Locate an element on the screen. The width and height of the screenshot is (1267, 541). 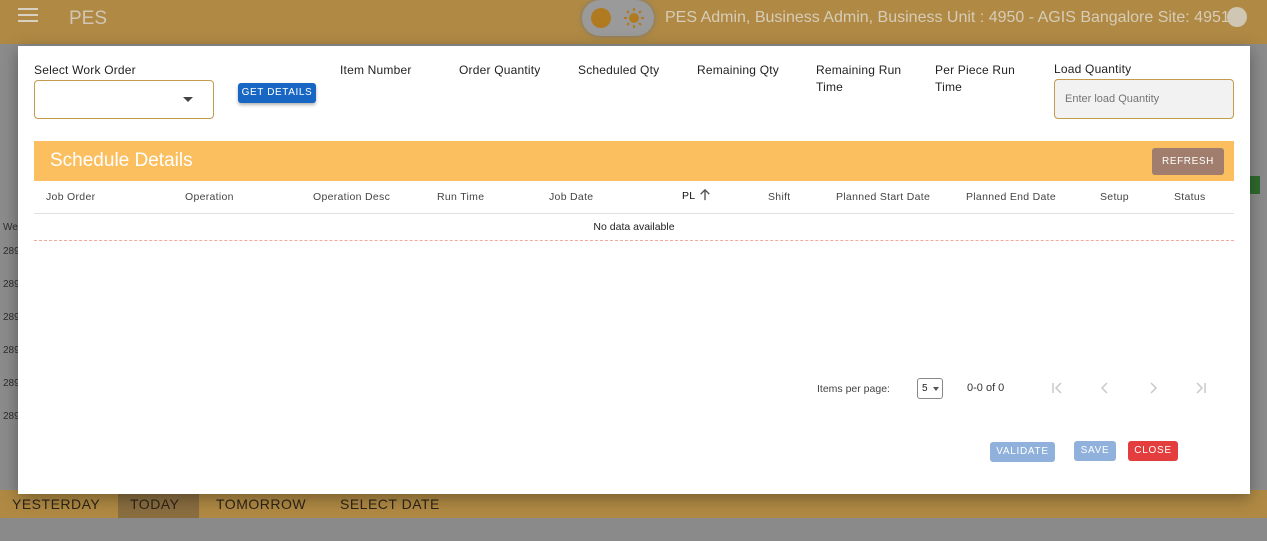
background-footer is located at coordinates (633, 529).